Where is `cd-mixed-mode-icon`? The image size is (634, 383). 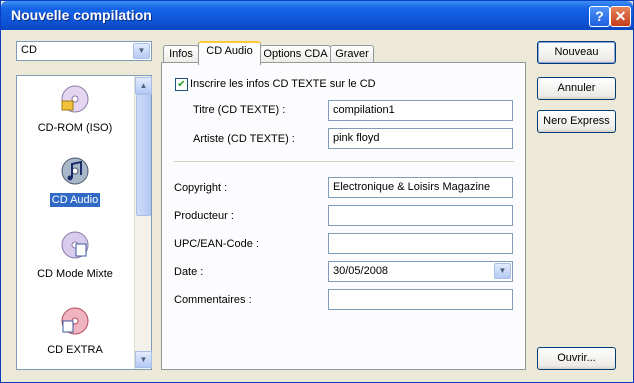 cd-mixed-mode-icon is located at coordinates (75, 245).